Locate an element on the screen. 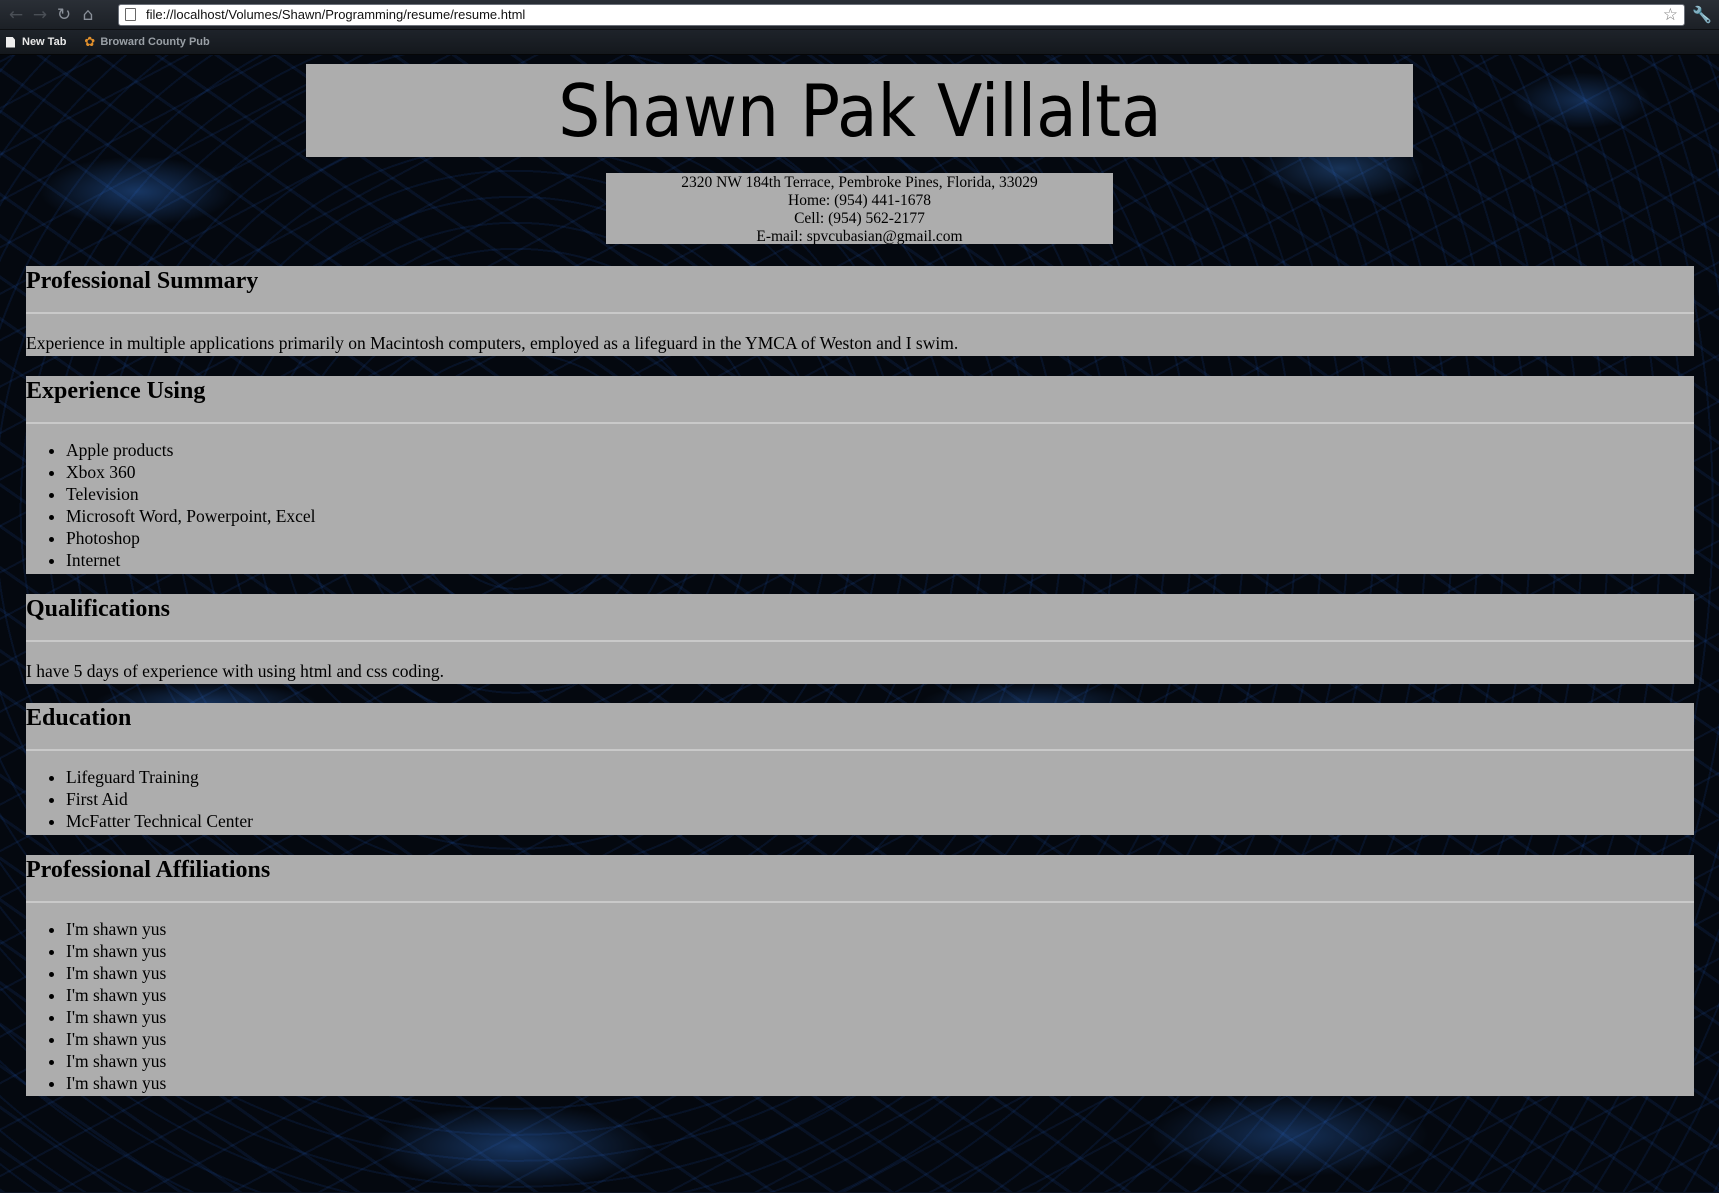  bookmark-label: Broward County Pub is located at coordinates (155, 42).